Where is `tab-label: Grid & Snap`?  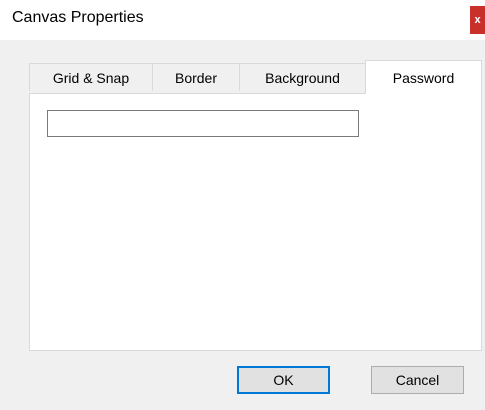 tab-label: Grid & Snap is located at coordinates (91, 77).